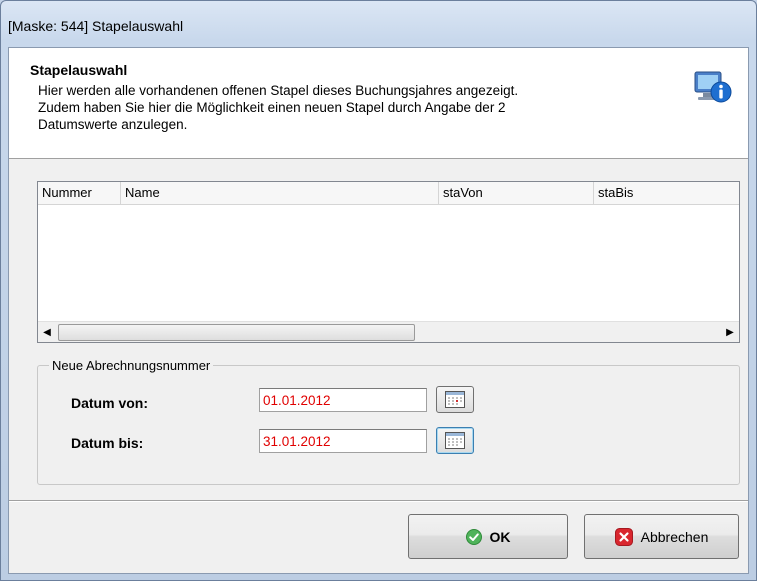  I want to click on datum-von-label: Datum von:, so click(109, 403).